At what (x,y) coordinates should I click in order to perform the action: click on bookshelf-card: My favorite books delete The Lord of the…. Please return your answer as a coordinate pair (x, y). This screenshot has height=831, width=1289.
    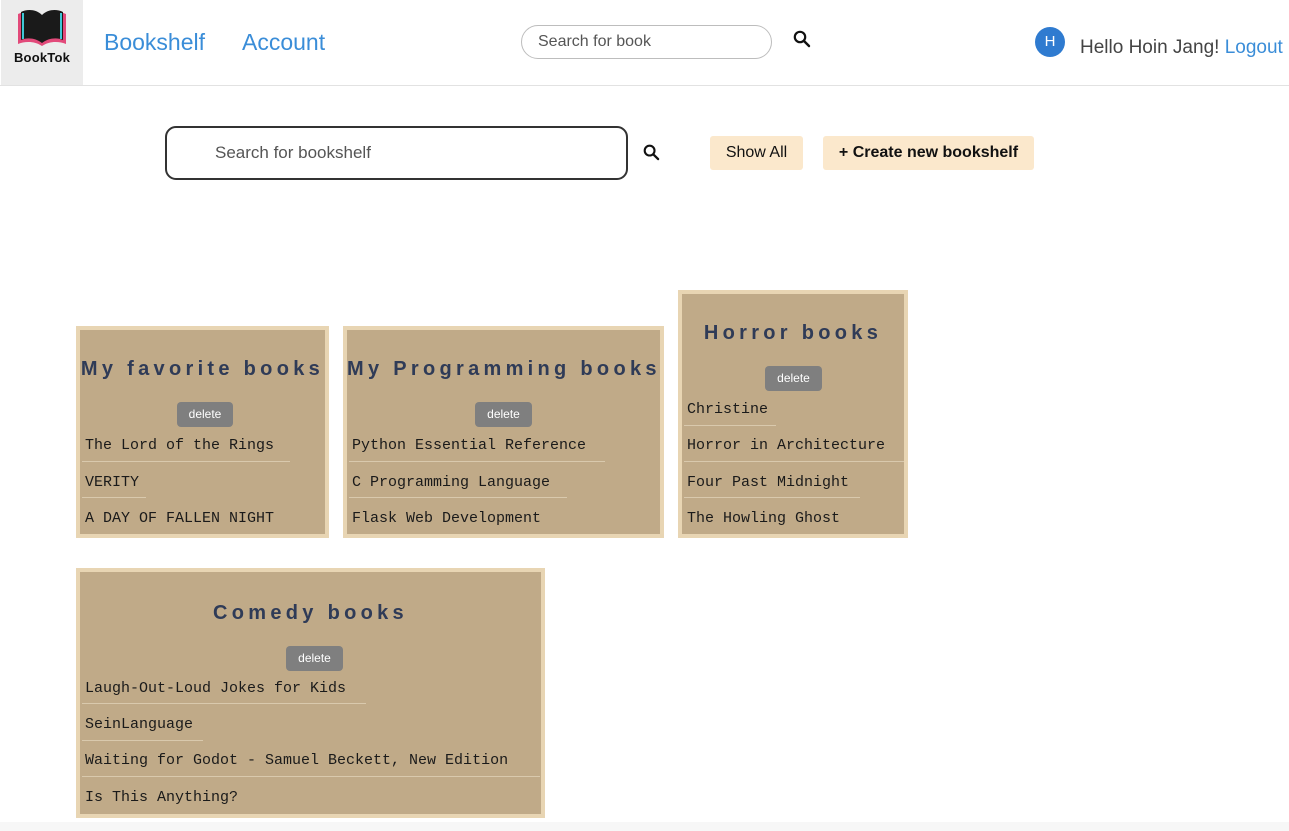
    Looking at the image, I should click on (202, 432).